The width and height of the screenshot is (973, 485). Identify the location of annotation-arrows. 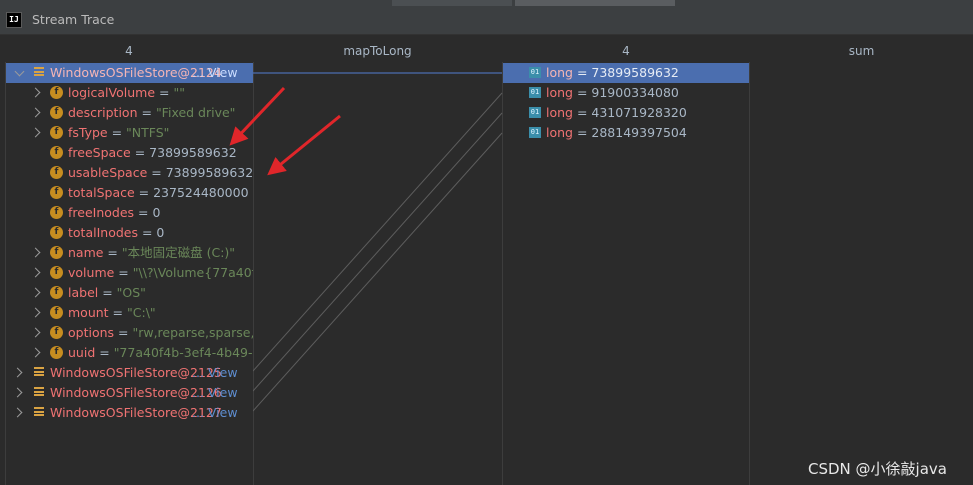
(285, 131).